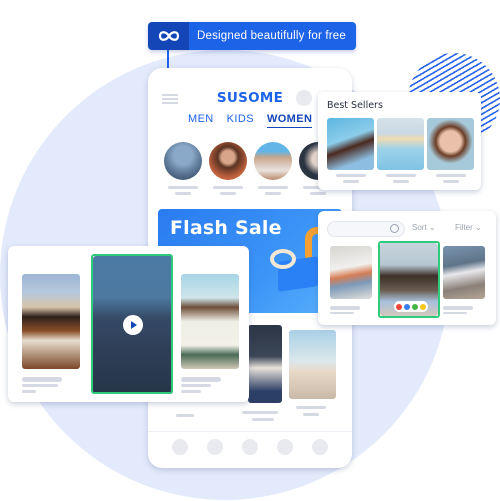  Describe the element at coordinates (168, 36) in the screenshot. I see `infinity-icon` at that location.